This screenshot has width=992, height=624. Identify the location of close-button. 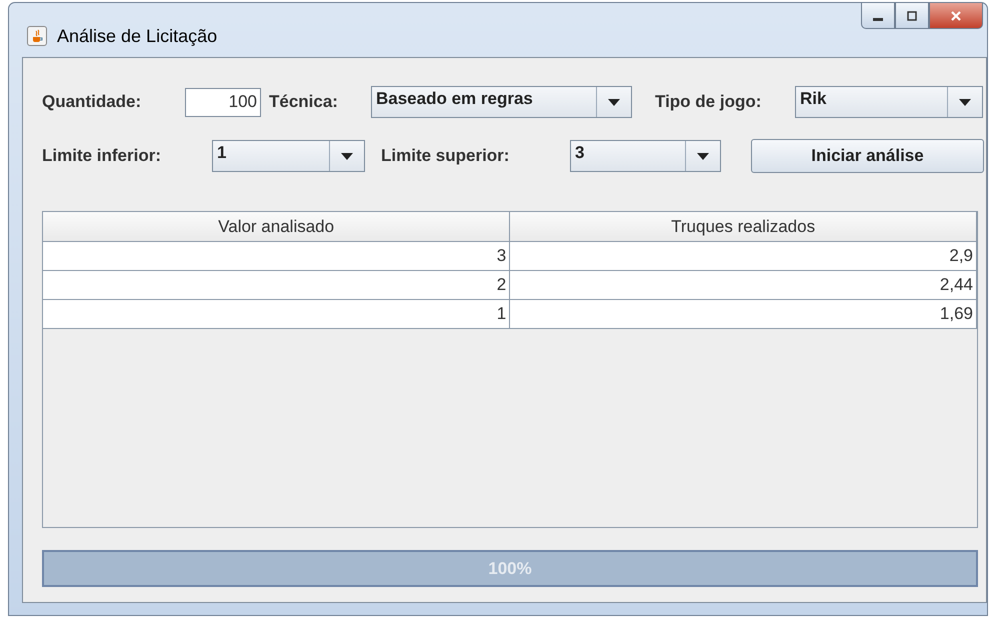
(956, 16).